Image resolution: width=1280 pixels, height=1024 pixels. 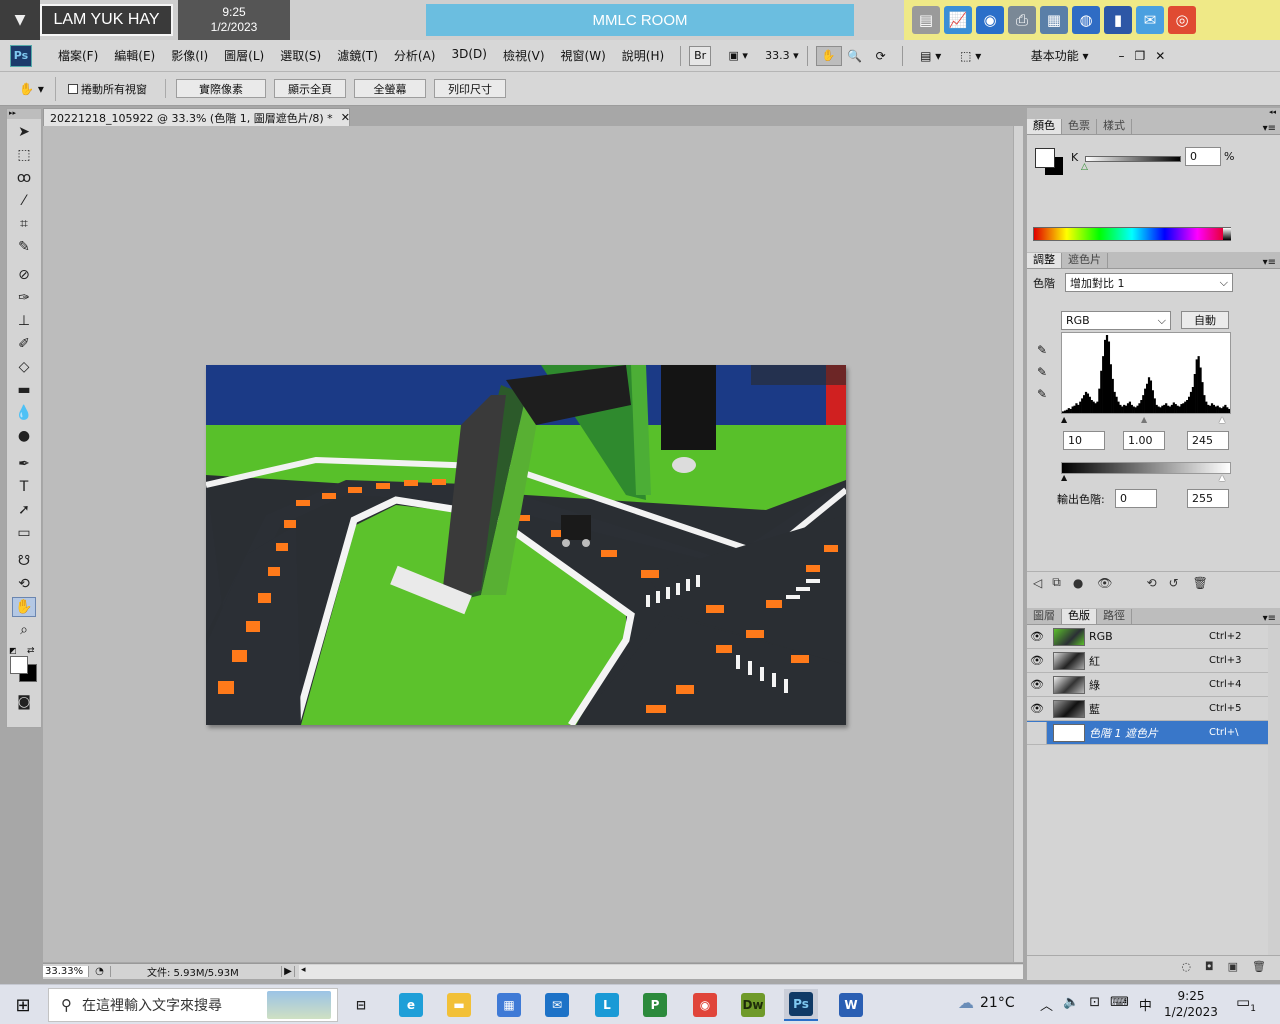 I want to click on dock-collapse-icon: ◂◂, so click(x=1153, y=113).